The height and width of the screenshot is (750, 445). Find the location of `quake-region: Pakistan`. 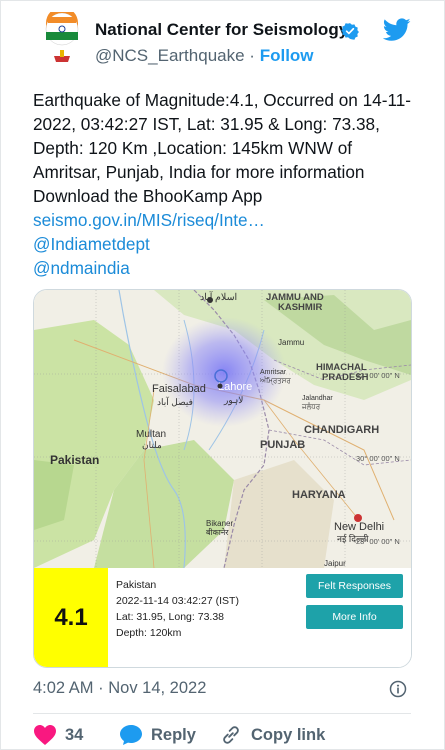

quake-region: Pakistan is located at coordinates (136, 585).